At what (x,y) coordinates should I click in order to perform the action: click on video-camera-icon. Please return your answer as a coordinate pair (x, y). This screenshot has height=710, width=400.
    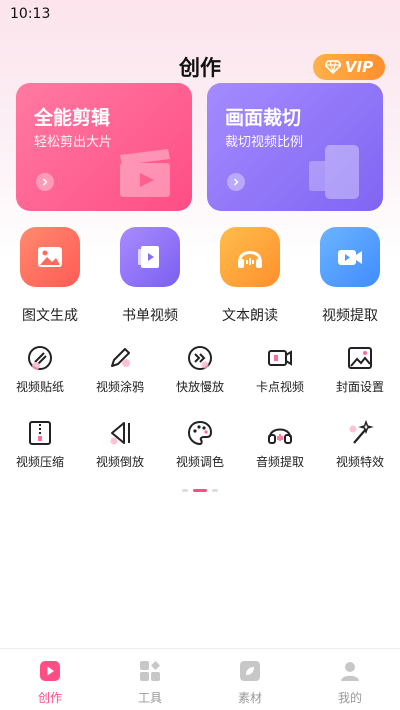
    Looking at the image, I should click on (350, 257).